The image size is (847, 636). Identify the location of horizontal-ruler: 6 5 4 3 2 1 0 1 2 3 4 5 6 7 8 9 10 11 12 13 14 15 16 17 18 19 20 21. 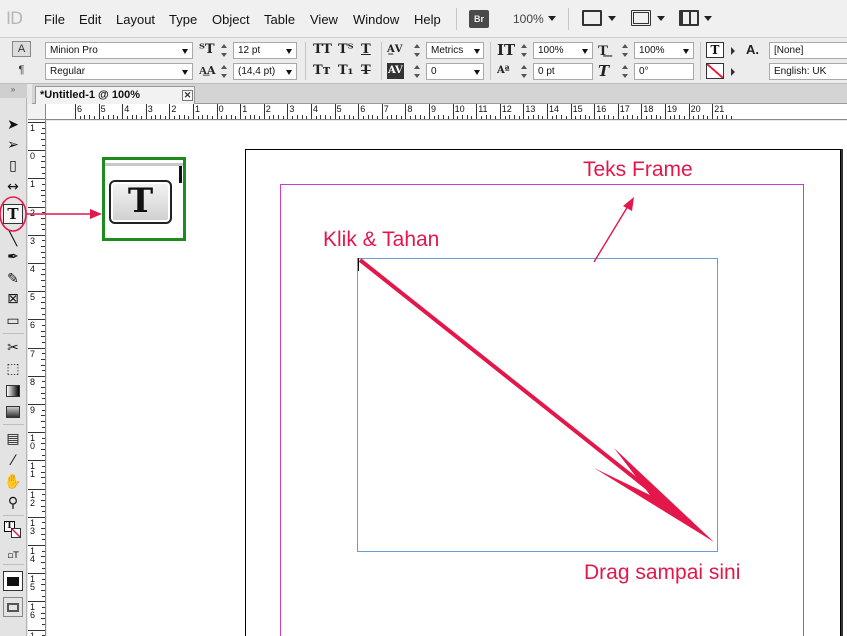
(446, 112).